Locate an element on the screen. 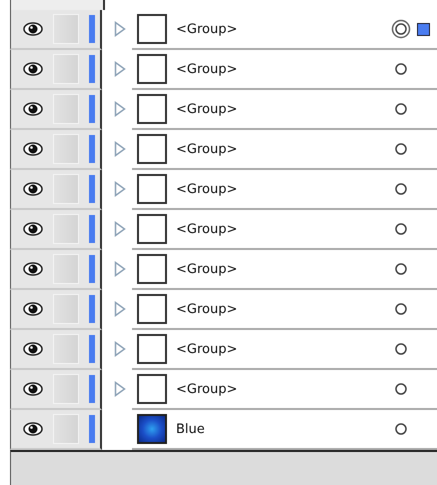 The height and width of the screenshot is (485, 437). layer-name: Blue is located at coordinates (283, 429).